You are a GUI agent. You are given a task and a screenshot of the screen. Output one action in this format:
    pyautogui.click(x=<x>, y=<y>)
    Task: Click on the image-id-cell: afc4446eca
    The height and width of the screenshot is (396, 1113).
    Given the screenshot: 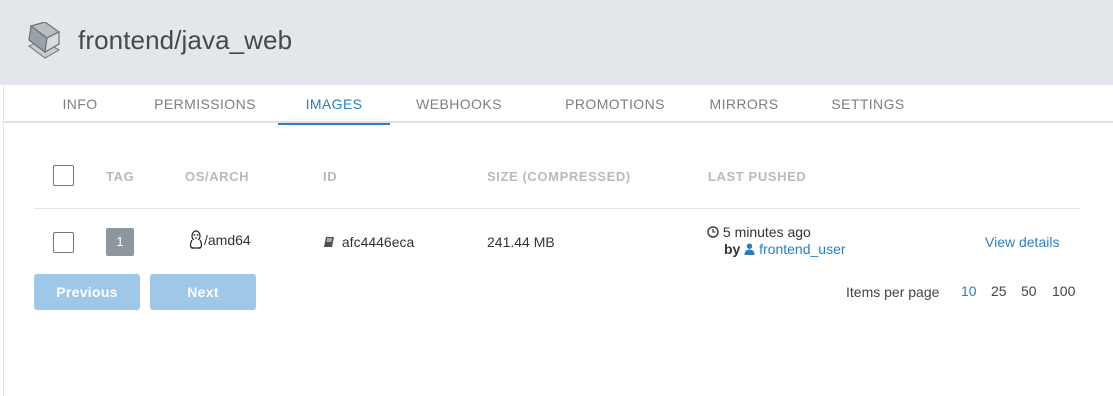 What is the action you would take?
    pyautogui.click(x=368, y=242)
    